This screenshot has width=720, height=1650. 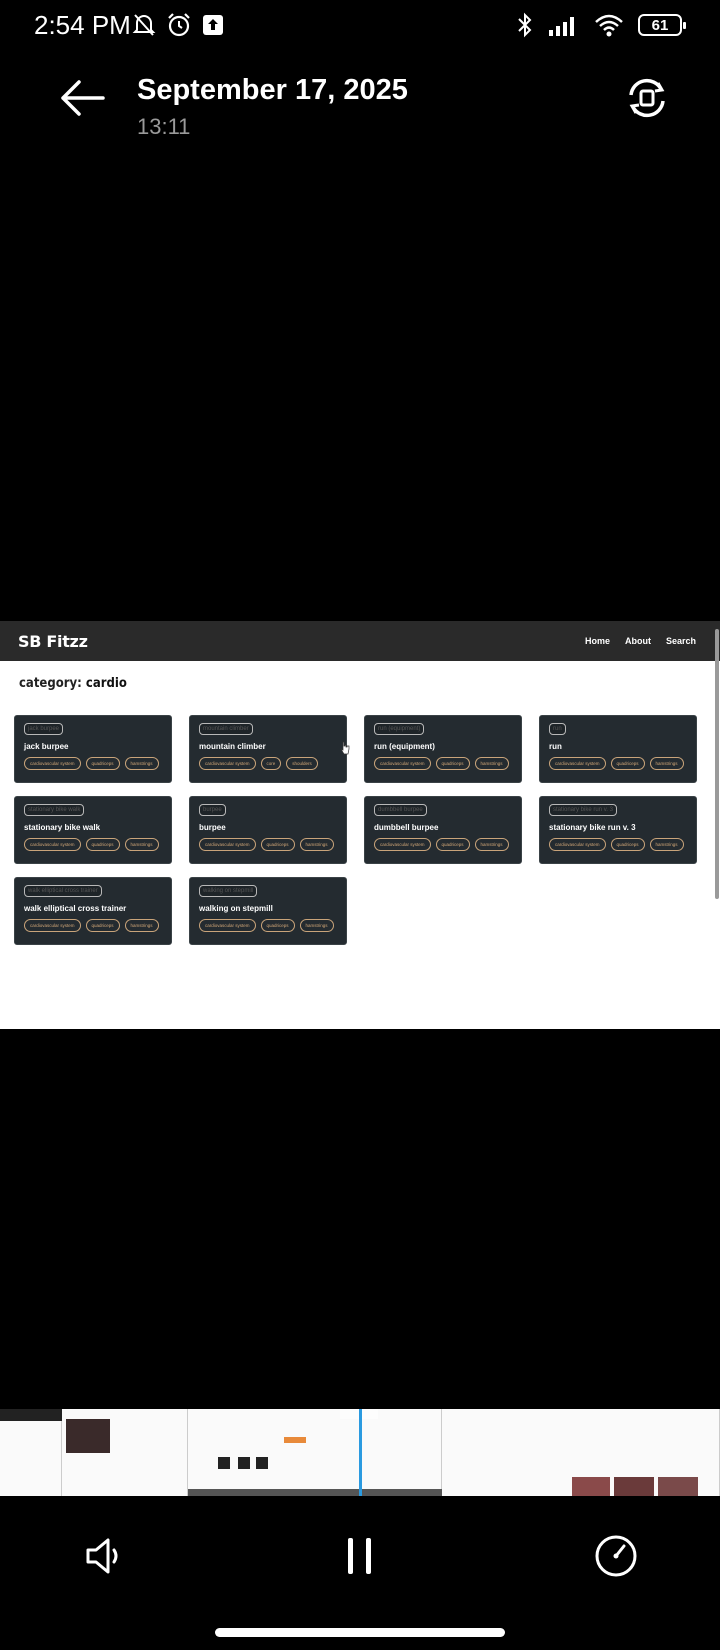 I want to click on nav-links: Home About Search, so click(x=640, y=641).